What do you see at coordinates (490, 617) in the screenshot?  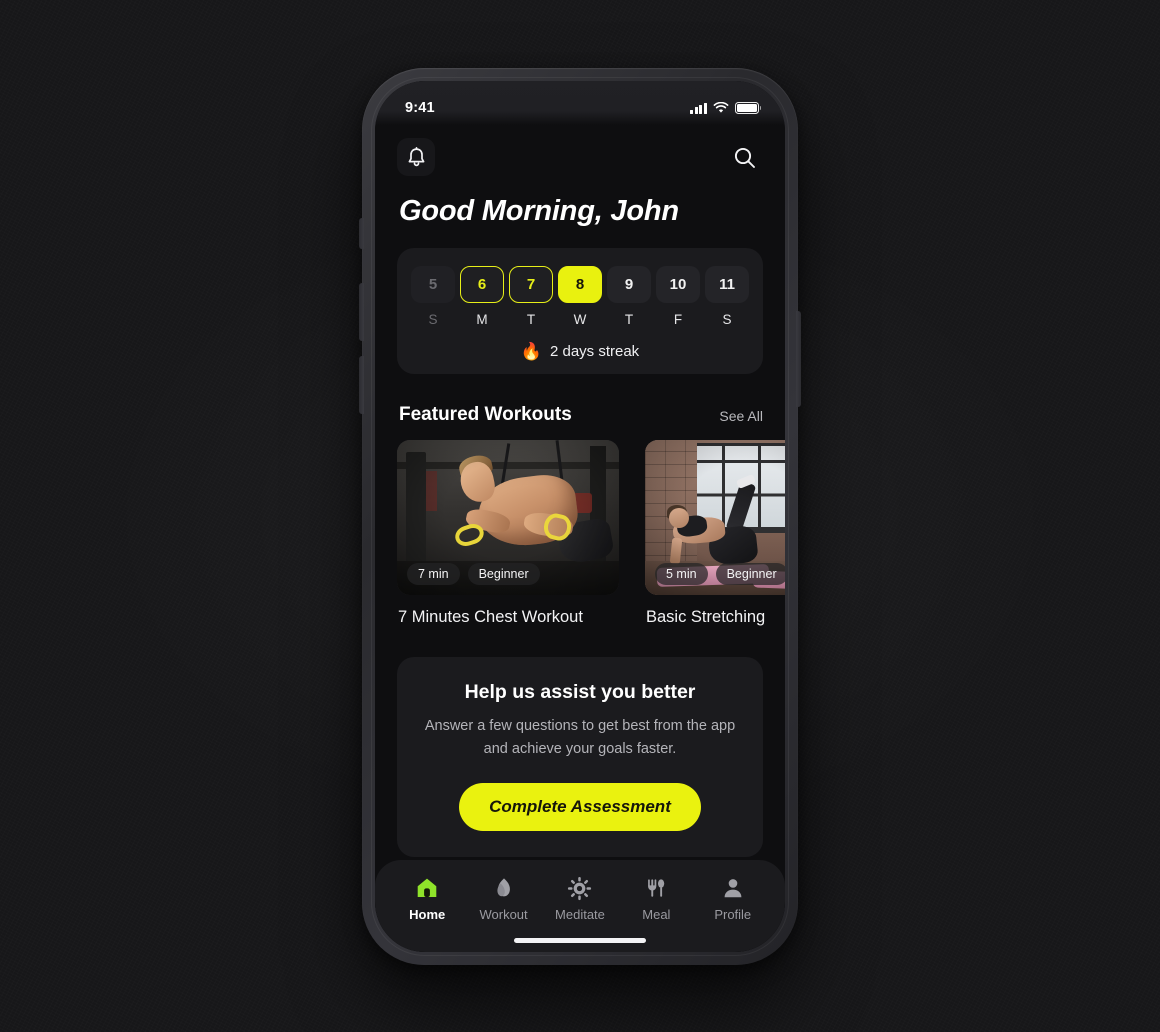 I see `workout-title: 7 Minutes Chest Workout` at bounding box center [490, 617].